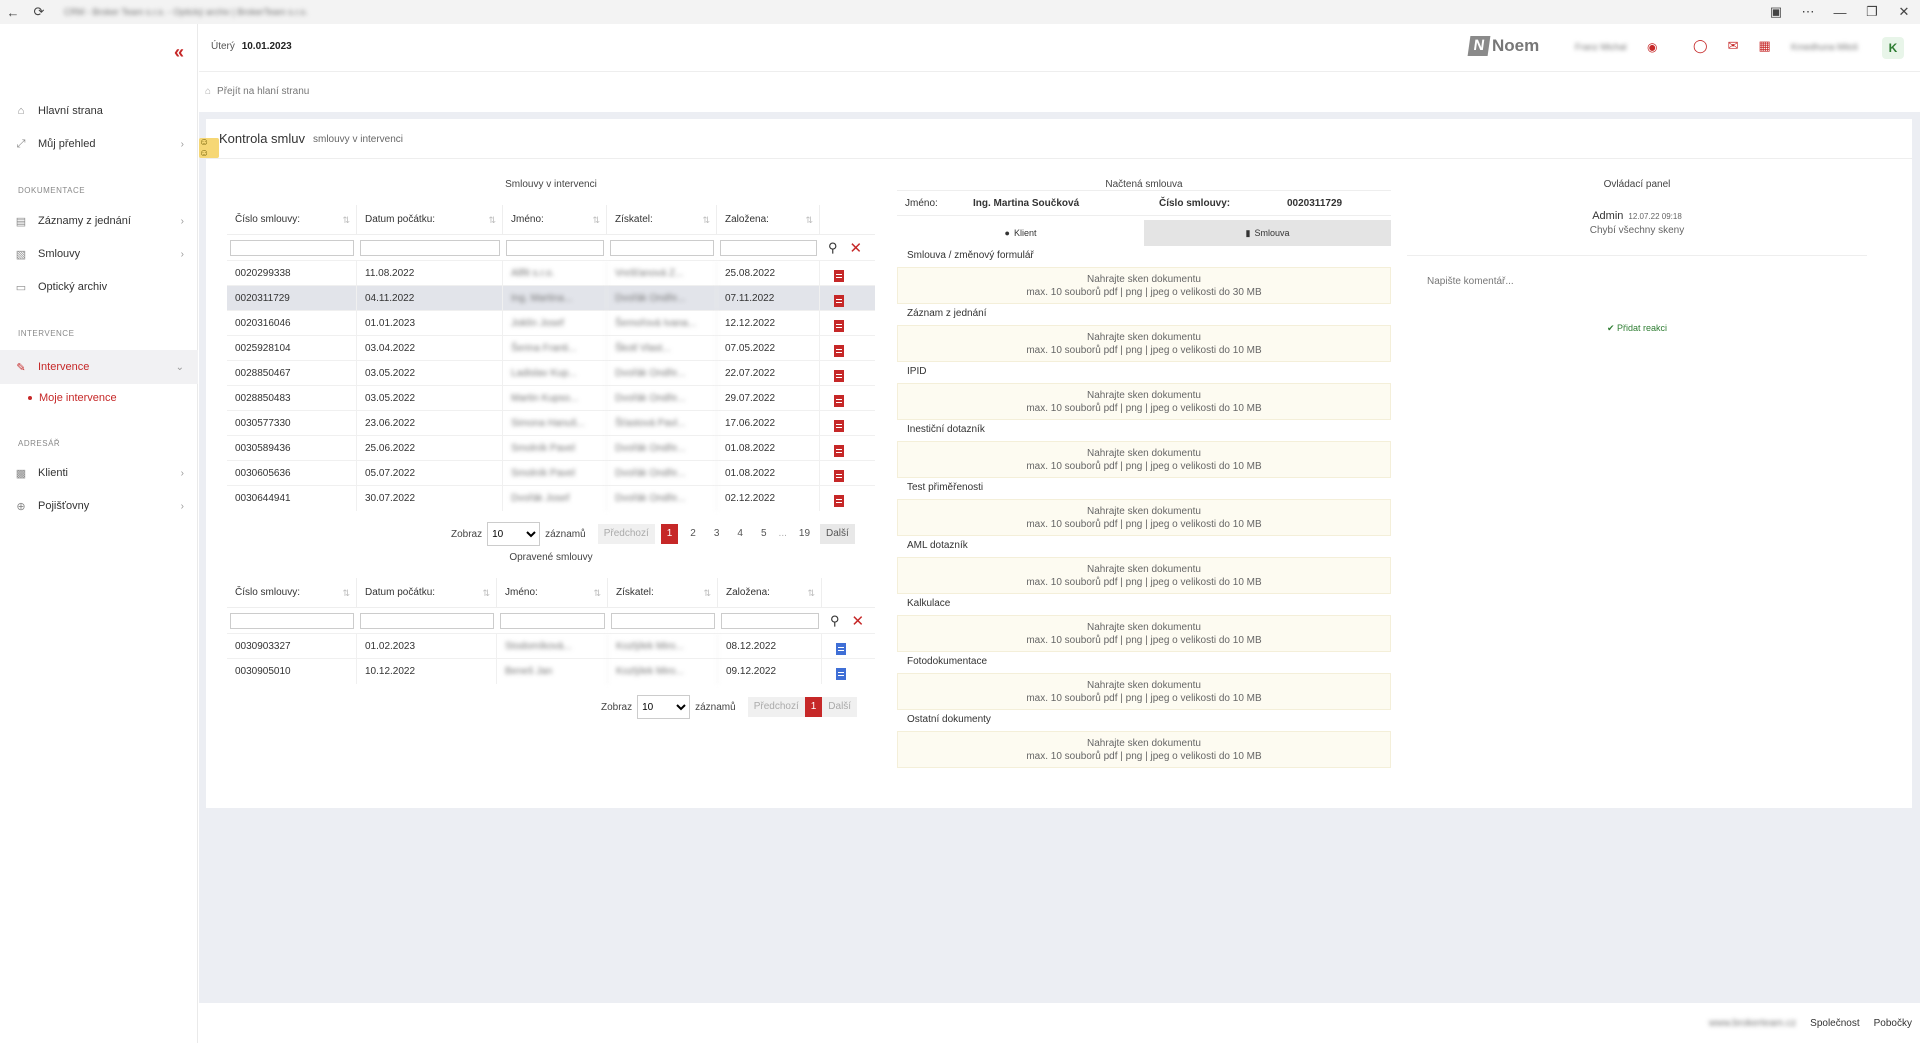 The height and width of the screenshot is (1043, 1920). Describe the element at coordinates (764, 534) in the screenshot. I see `page-button-5: 5` at that location.